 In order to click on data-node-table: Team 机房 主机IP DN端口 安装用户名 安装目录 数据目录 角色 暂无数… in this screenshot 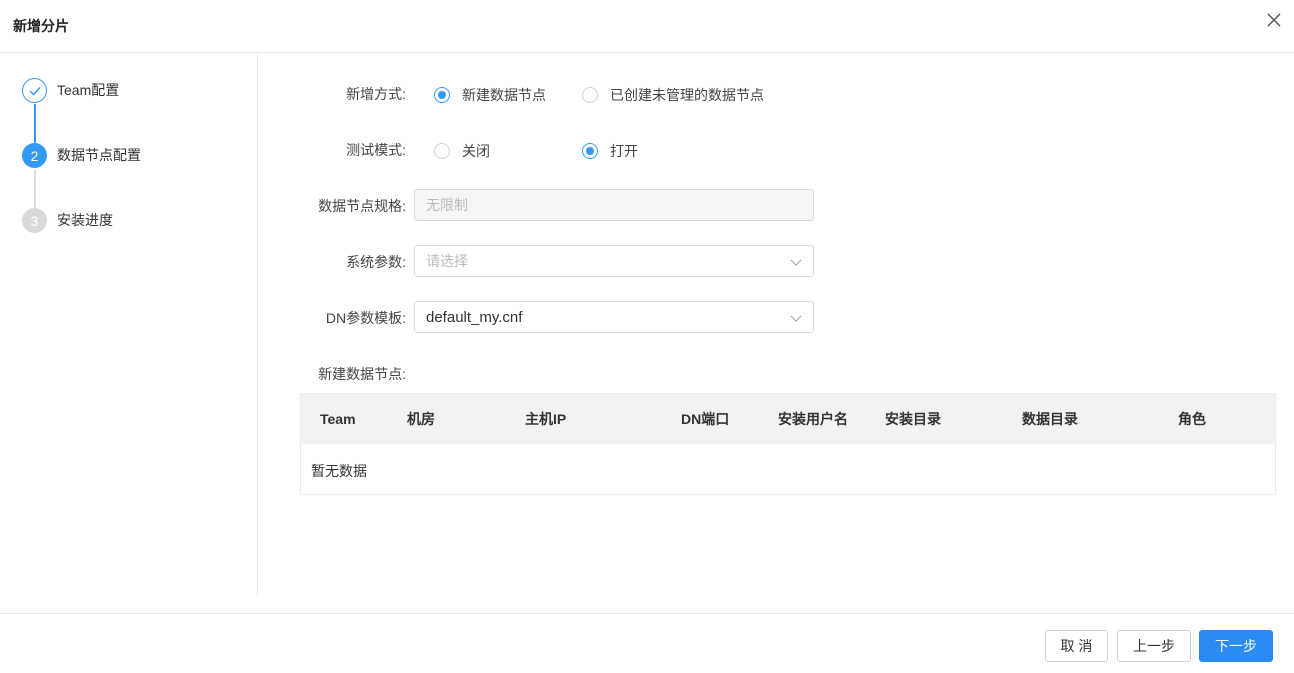, I will do `click(788, 444)`.